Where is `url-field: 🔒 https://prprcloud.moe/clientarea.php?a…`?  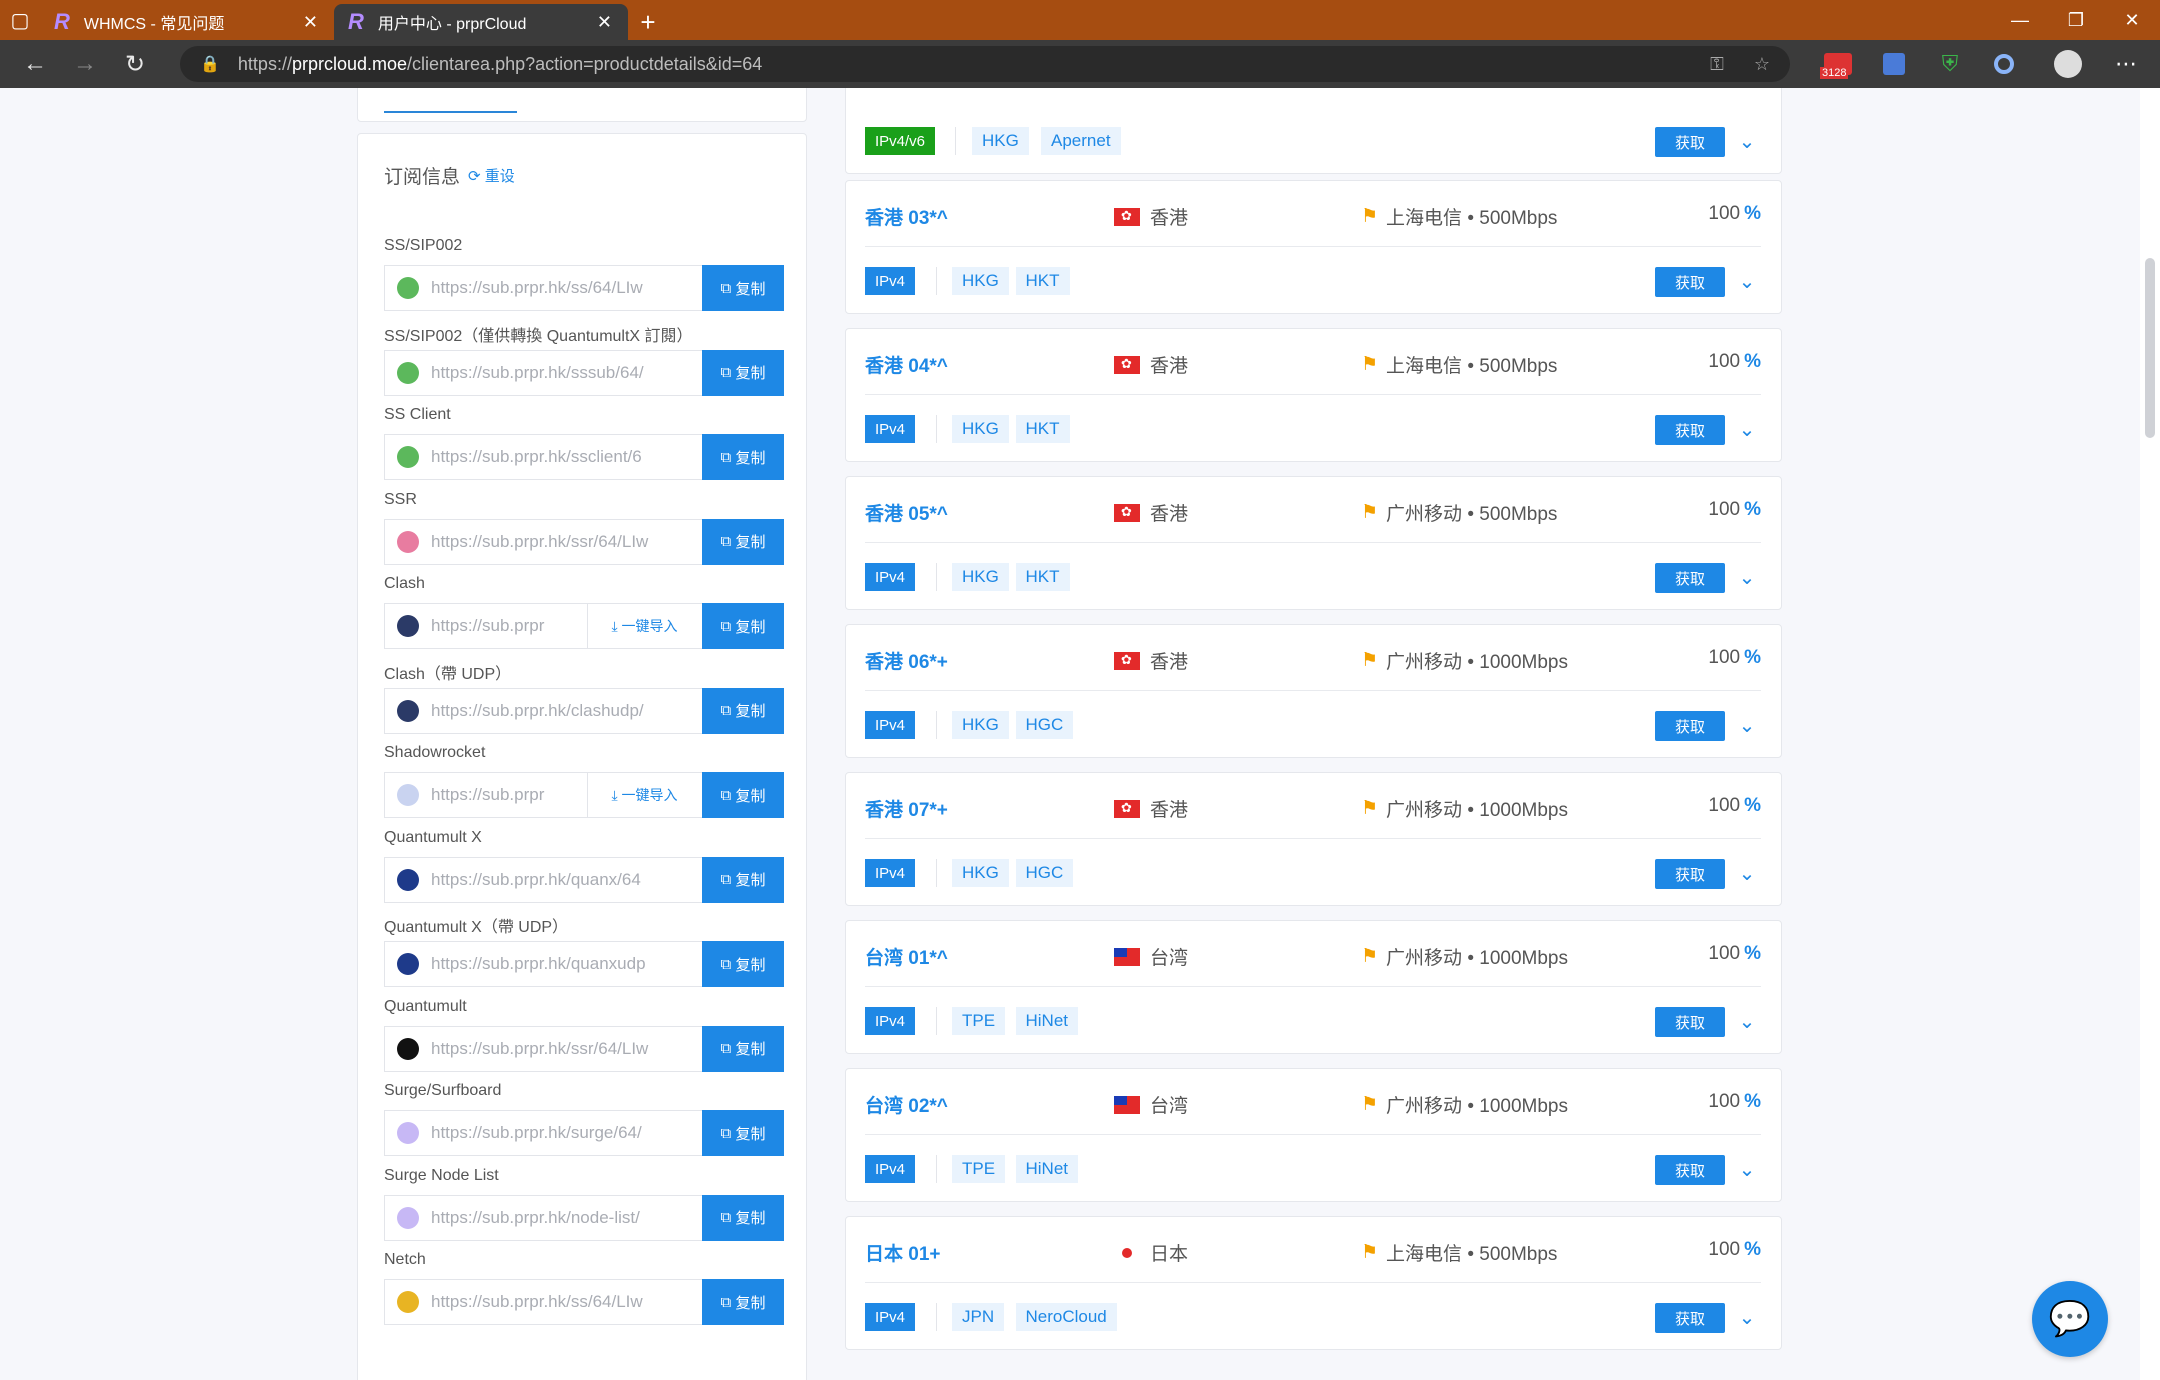
url-field: 🔒 https://prprcloud.moe/clientarea.php?a… is located at coordinates (985, 64).